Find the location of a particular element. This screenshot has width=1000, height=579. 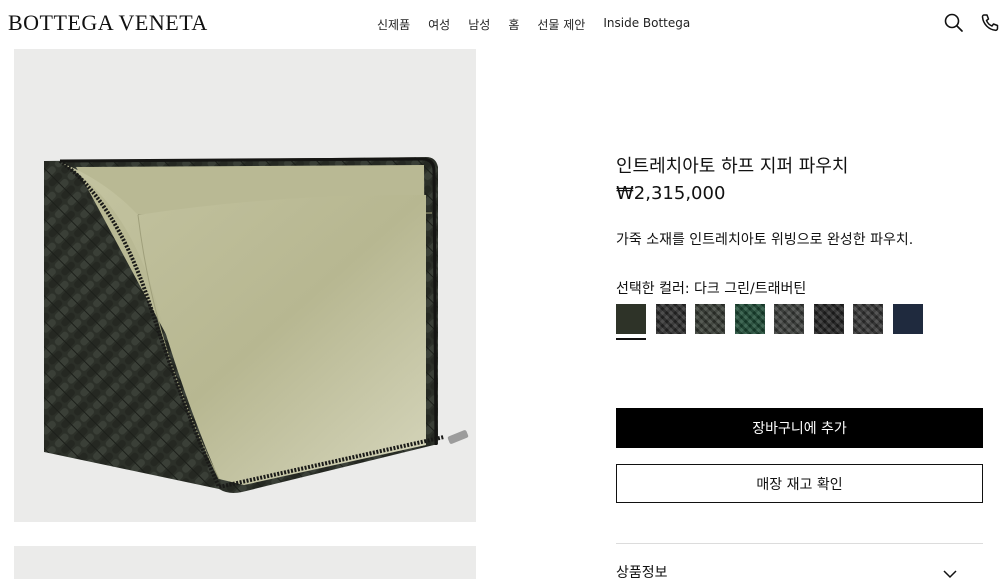

nav-item-gifts: 선물 제안 is located at coordinates (561, 24).